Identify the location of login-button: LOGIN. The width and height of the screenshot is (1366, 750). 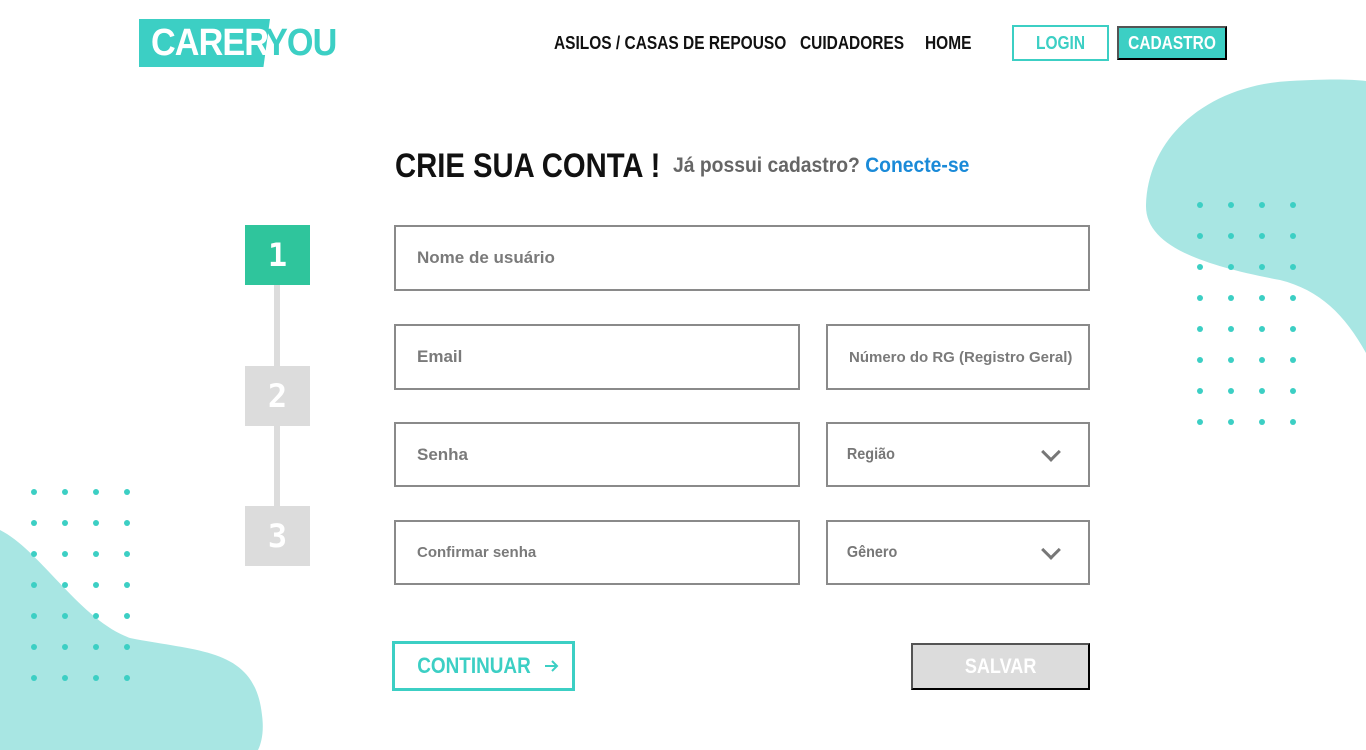
(1060, 43).